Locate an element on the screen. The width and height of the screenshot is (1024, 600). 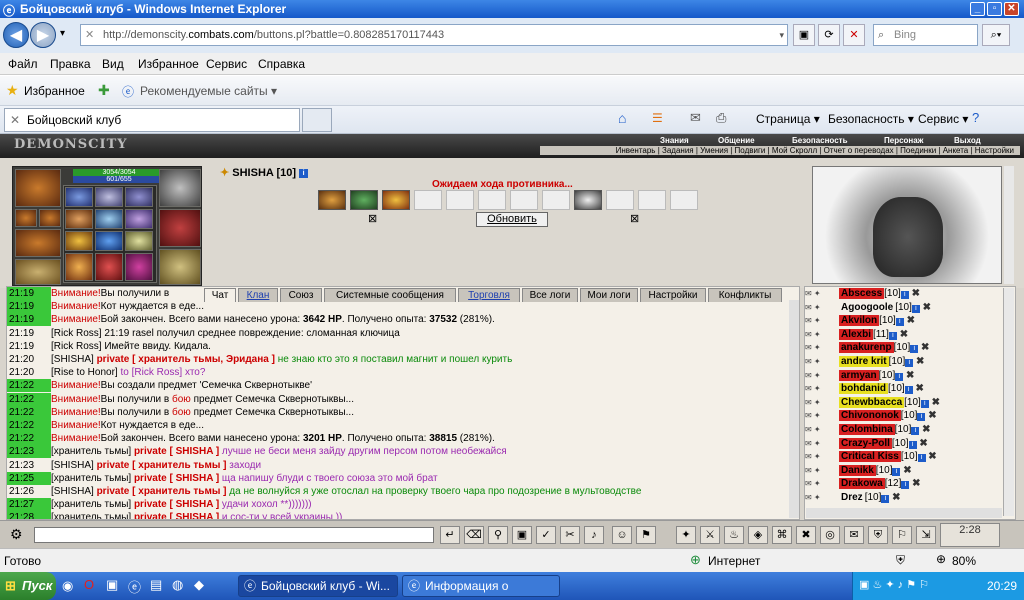
scroll-icon: ⚑ is located at coordinates (646, 535).